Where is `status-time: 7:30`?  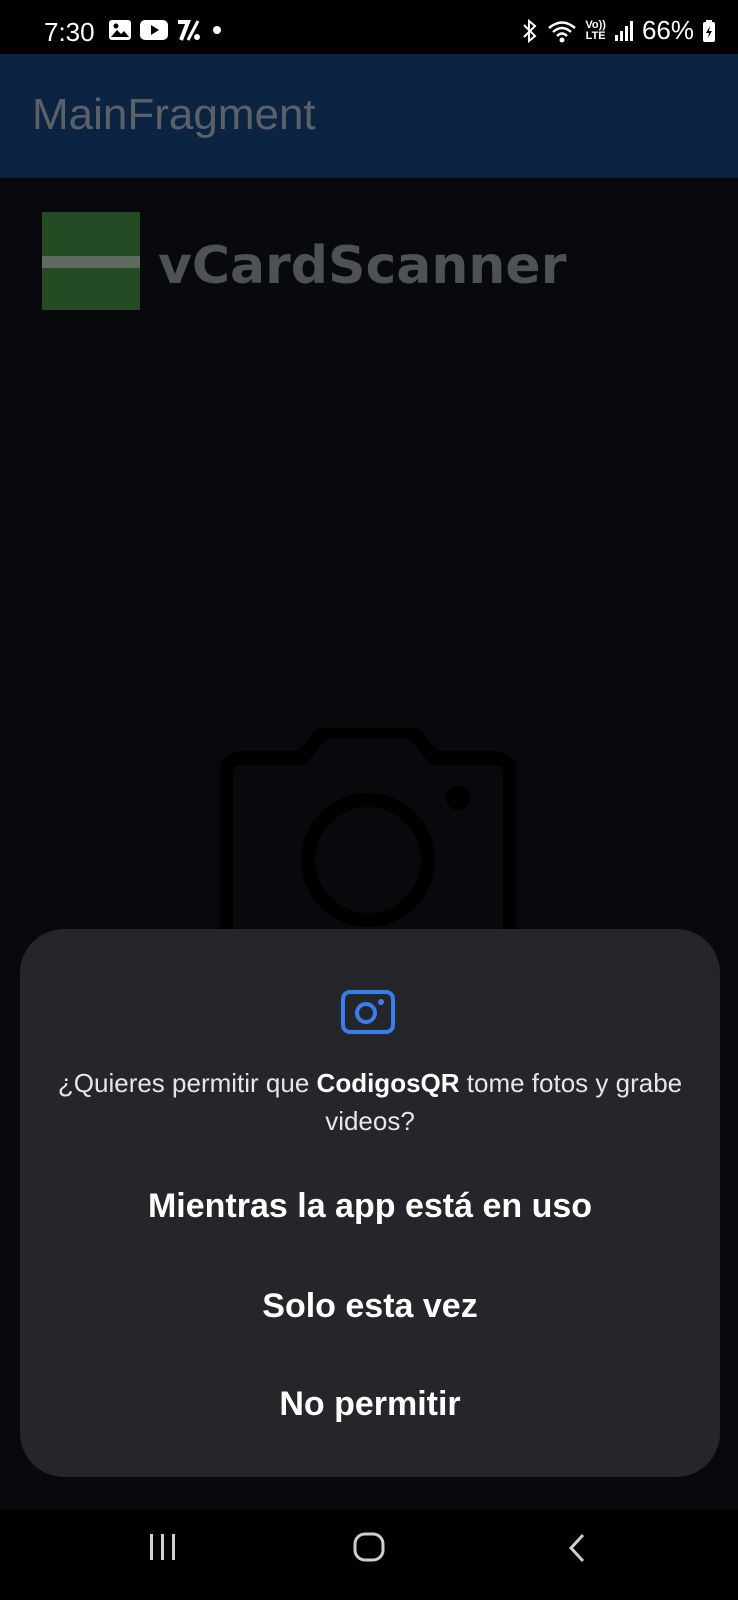
status-time: 7:30 is located at coordinates (69, 32).